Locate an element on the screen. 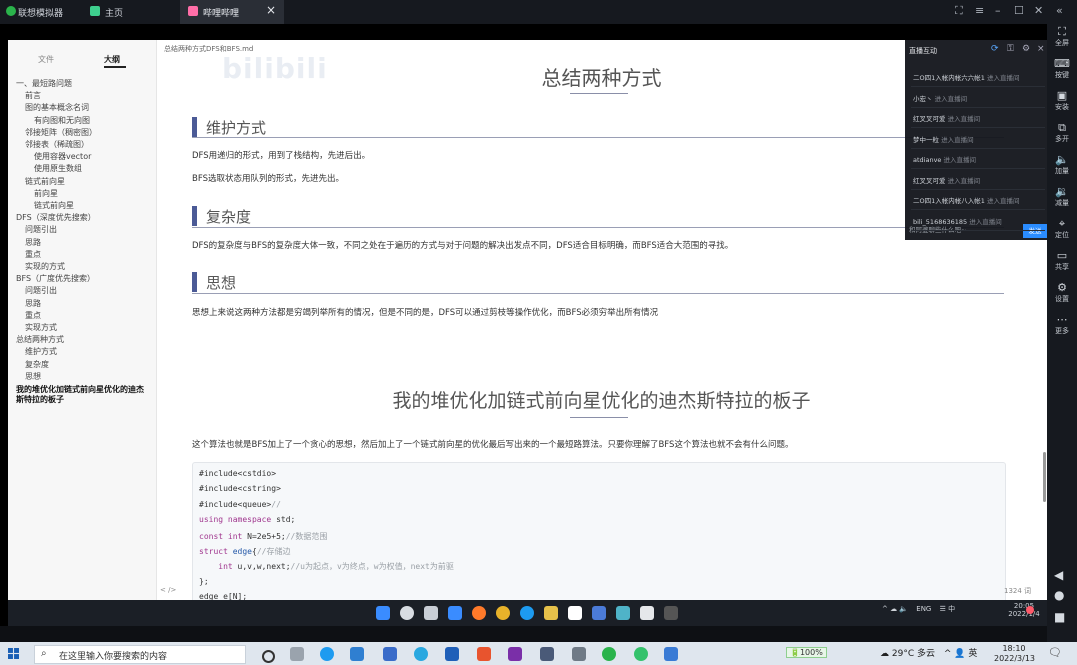 This screenshot has height=665, width=1077. recents-icon: ■ is located at coordinates (1059, 617).